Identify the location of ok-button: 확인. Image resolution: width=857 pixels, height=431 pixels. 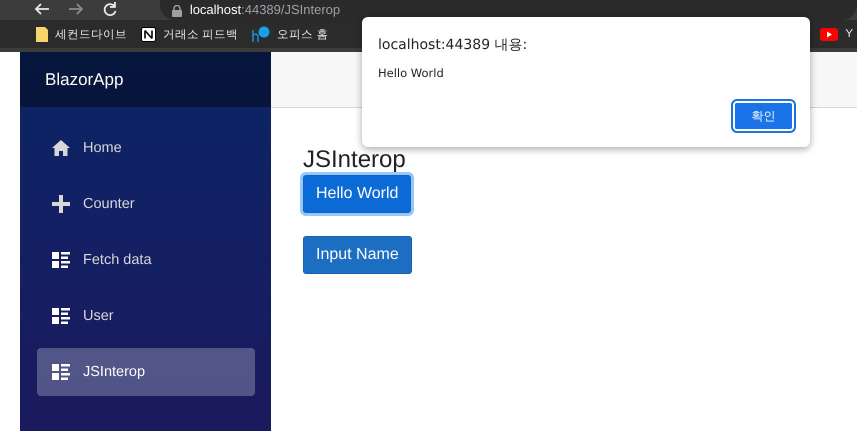
(763, 116).